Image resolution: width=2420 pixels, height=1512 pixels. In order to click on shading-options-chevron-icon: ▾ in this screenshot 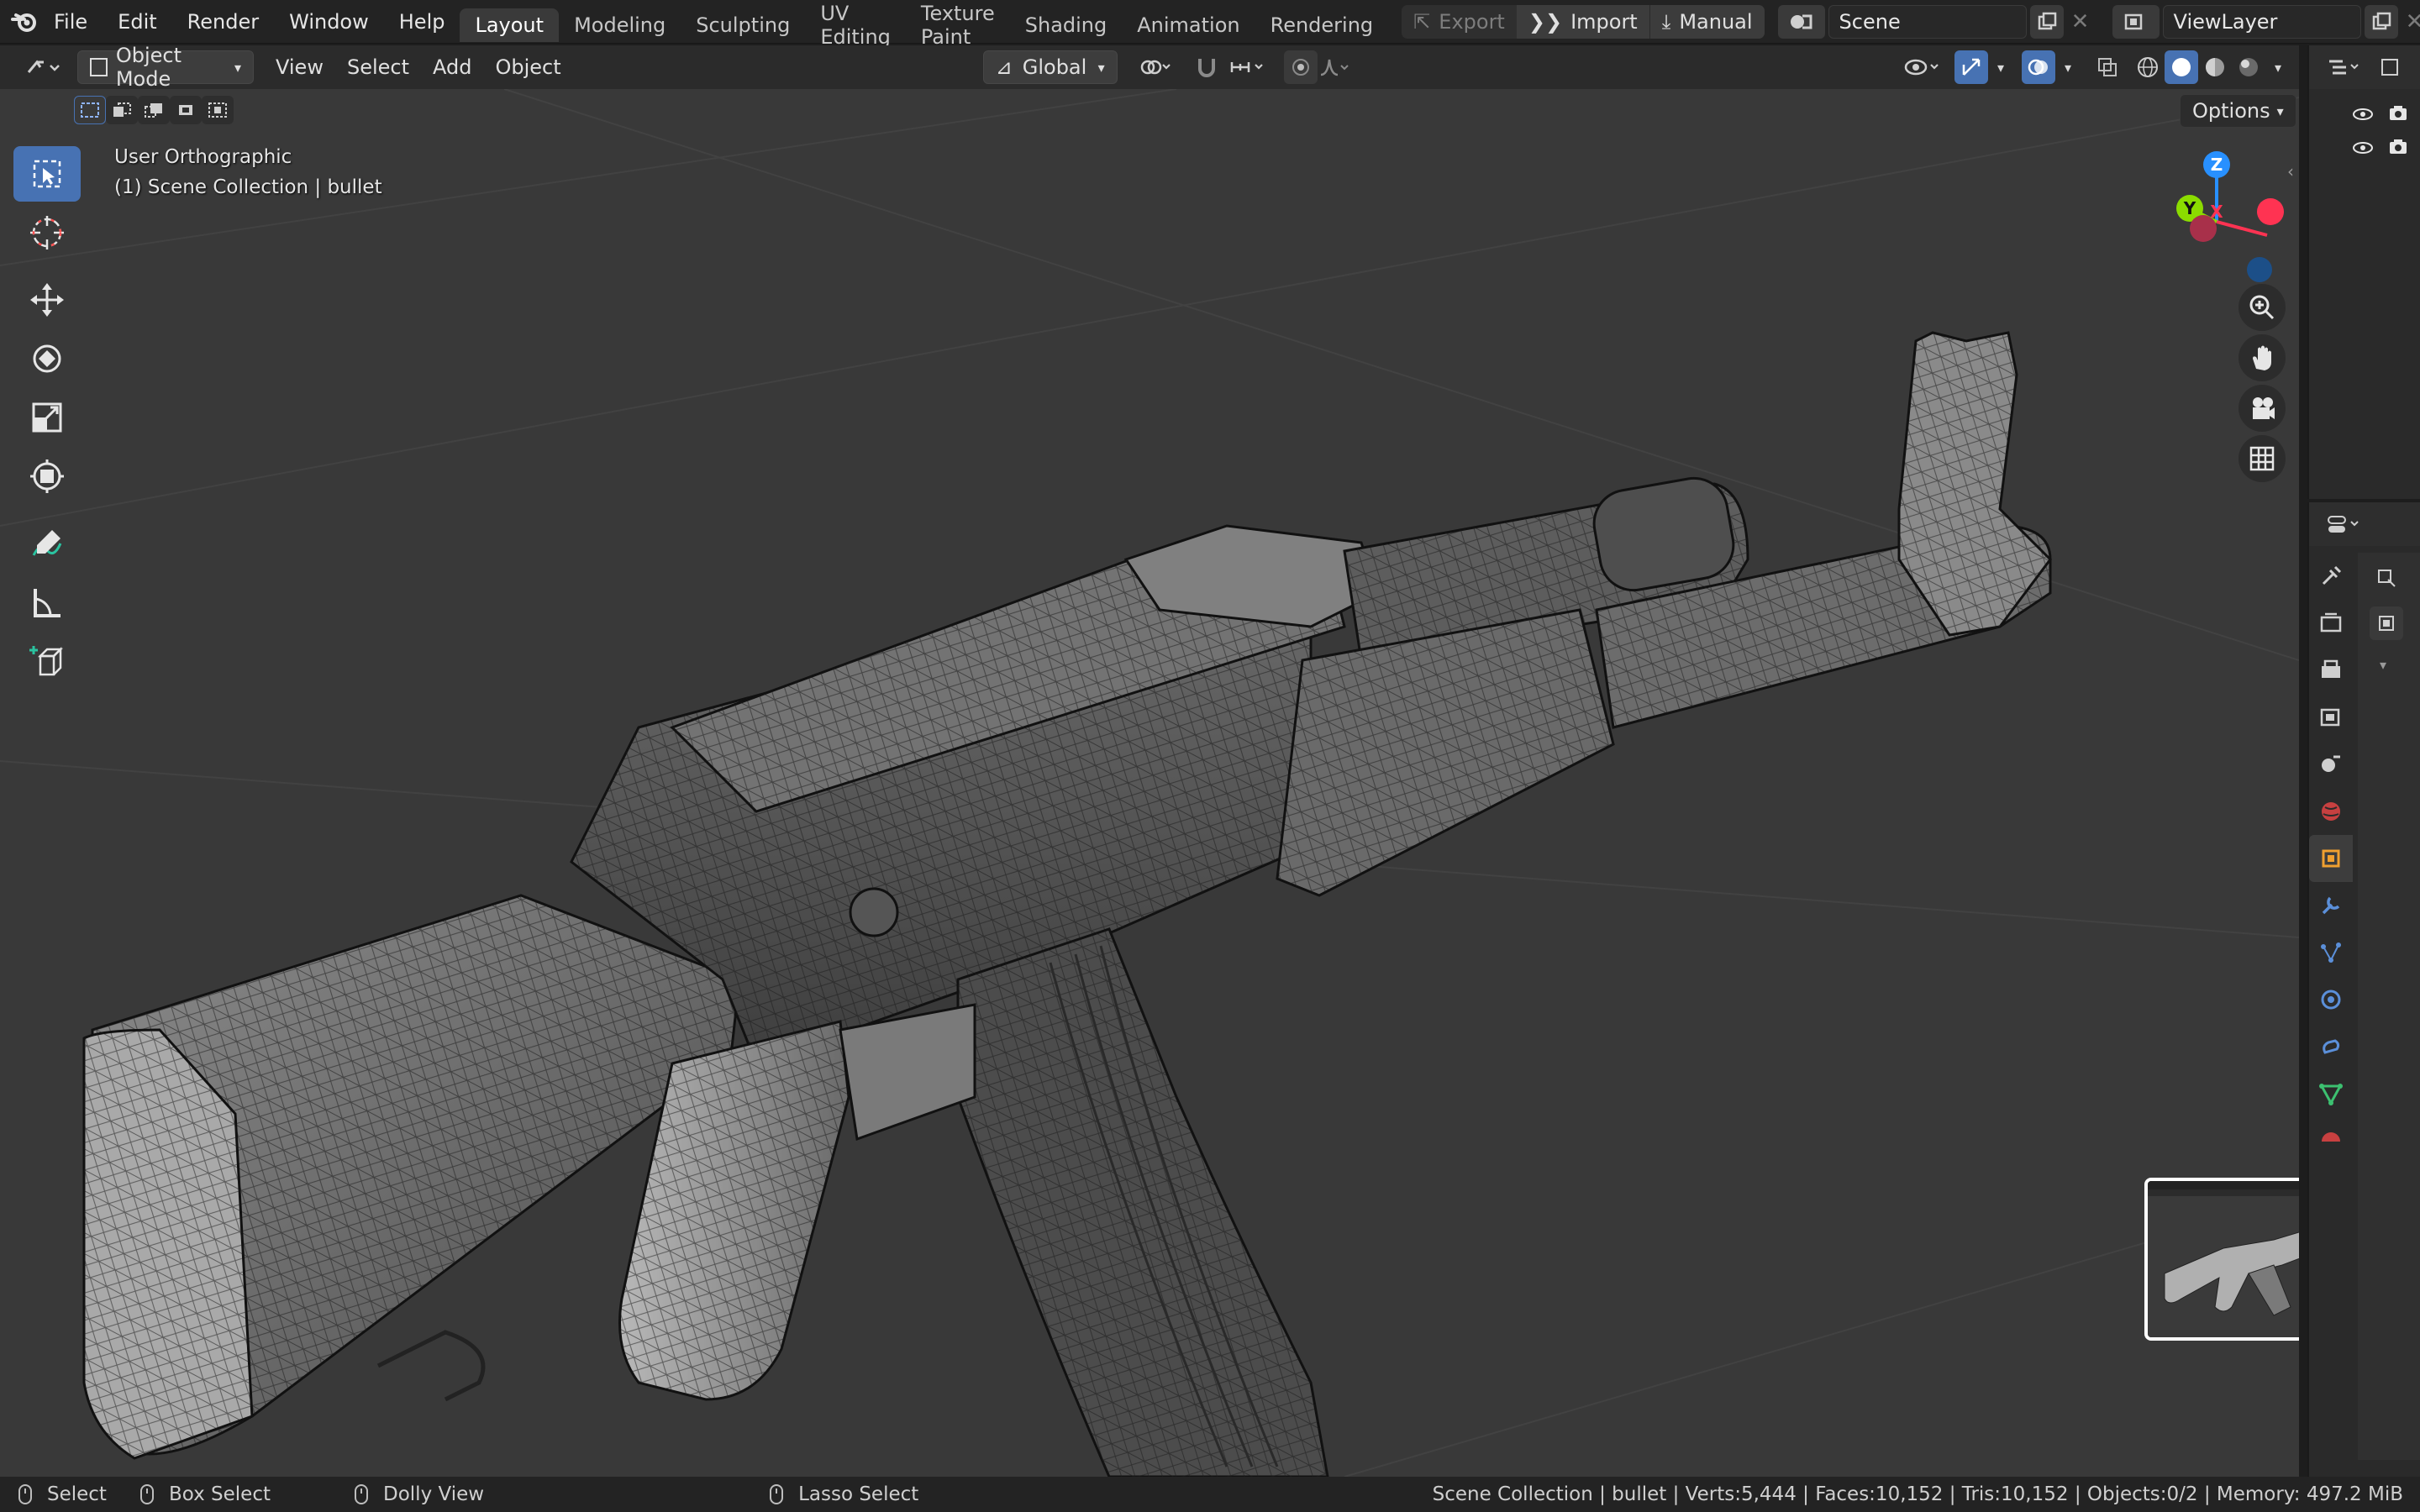, I will do `click(2278, 67)`.